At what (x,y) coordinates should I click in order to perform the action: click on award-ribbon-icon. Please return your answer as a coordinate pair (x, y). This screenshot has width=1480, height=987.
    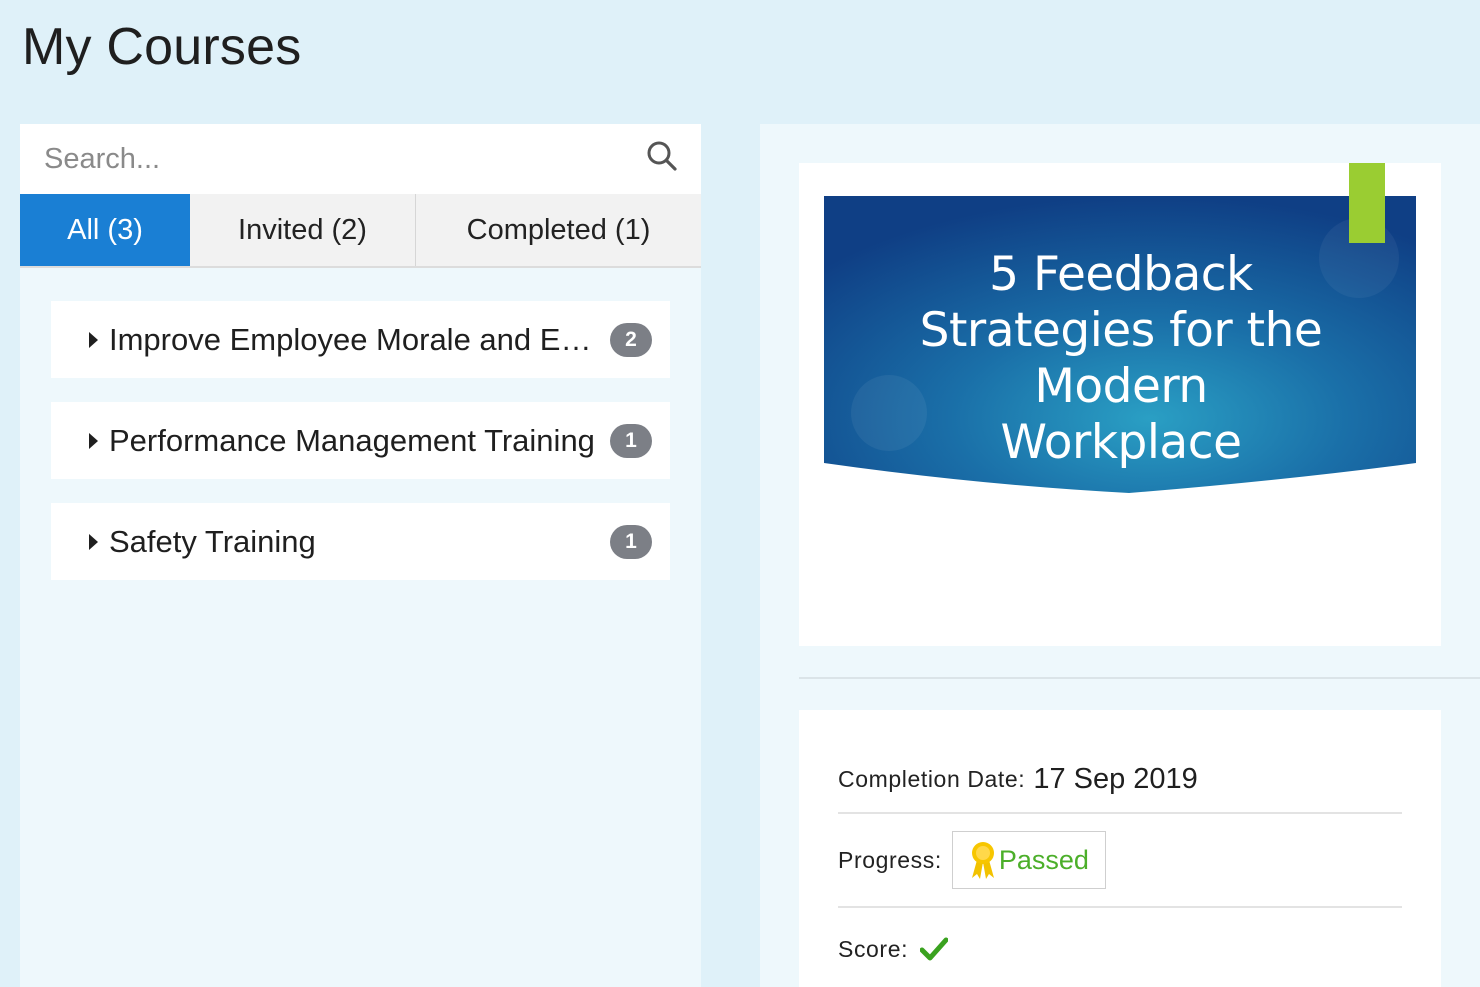
    Looking at the image, I should click on (982, 860).